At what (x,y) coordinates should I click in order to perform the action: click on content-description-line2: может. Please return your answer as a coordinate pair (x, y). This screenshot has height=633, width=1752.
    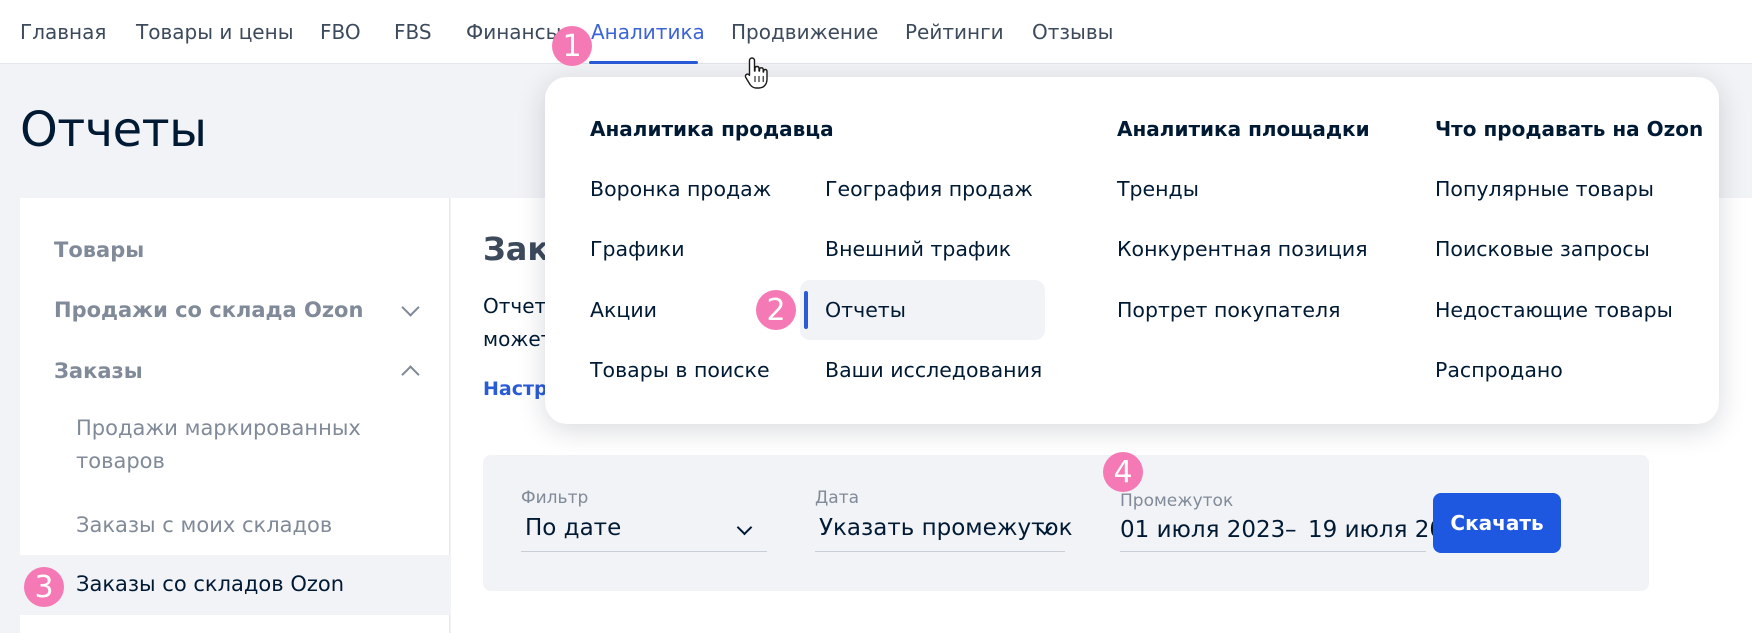
    Looking at the image, I should click on (518, 339).